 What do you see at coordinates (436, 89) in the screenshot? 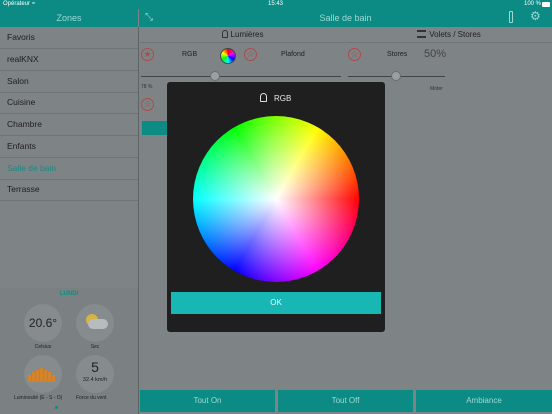
I see `motor-label: Moter` at bounding box center [436, 89].